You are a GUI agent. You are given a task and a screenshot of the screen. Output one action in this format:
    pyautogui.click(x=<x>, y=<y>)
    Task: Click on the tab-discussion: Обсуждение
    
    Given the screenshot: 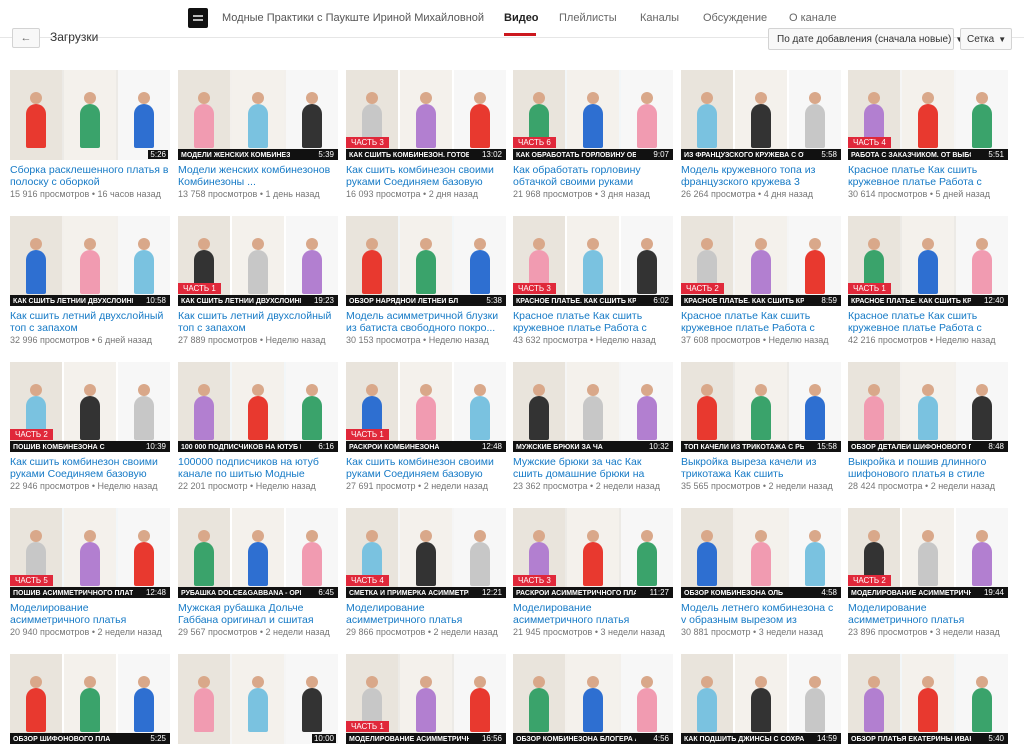 What is the action you would take?
    pyautogui.click(x=735, y=18)
    